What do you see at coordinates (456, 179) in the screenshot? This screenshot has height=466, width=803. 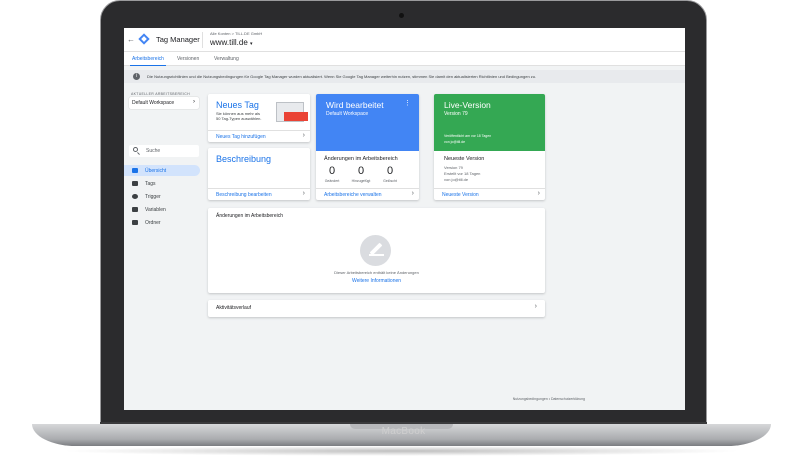 I see `created-by: von jo@till.de` at bounding box center [456, 179].